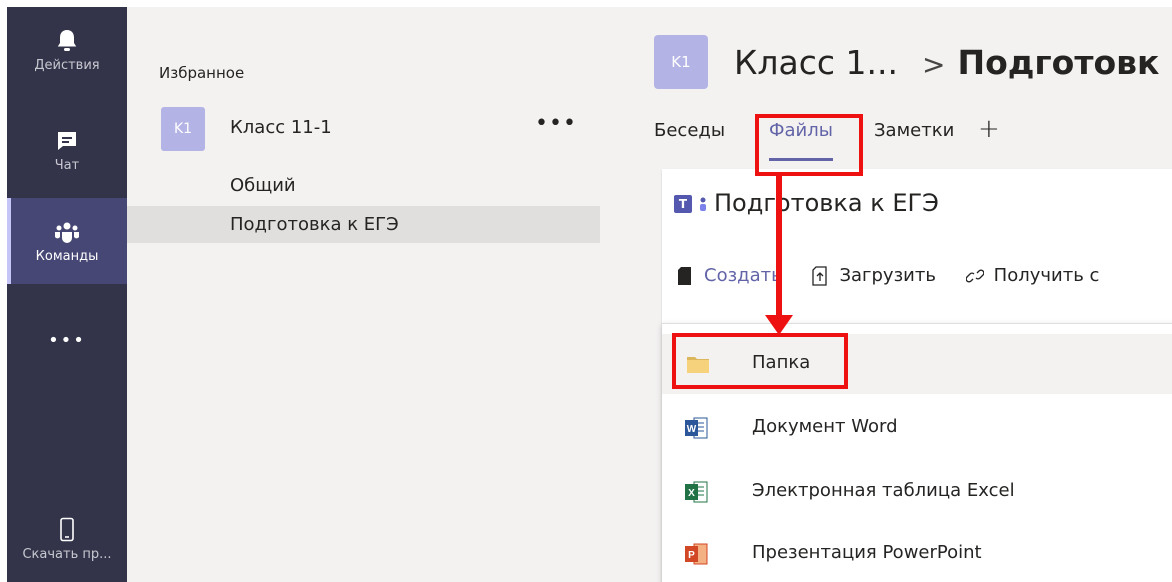 This screenshot has height=582, width=1172. I want to click on mobile-icon, so click(67, 529).